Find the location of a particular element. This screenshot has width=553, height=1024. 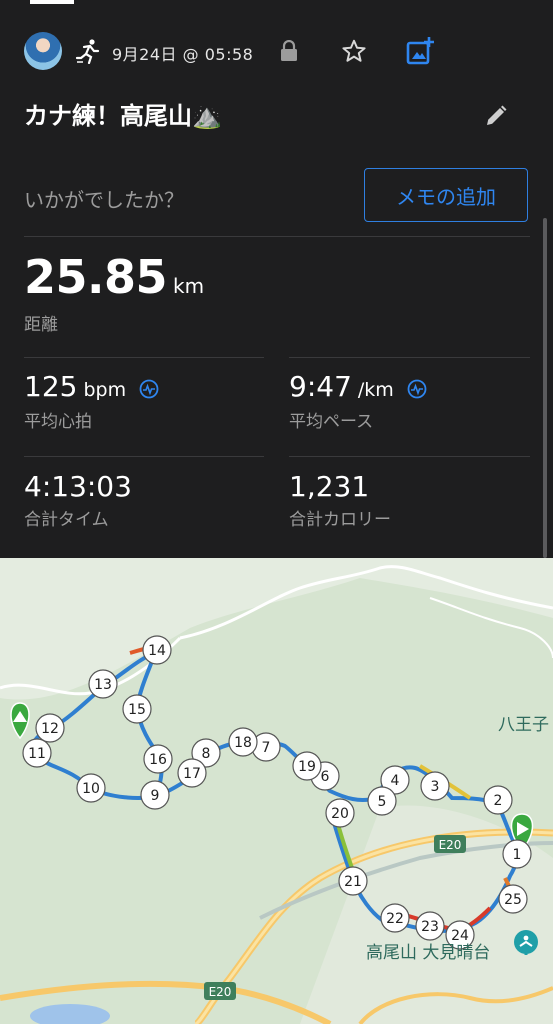

km-marker-25: 25 is located at coordinates (513, 899).